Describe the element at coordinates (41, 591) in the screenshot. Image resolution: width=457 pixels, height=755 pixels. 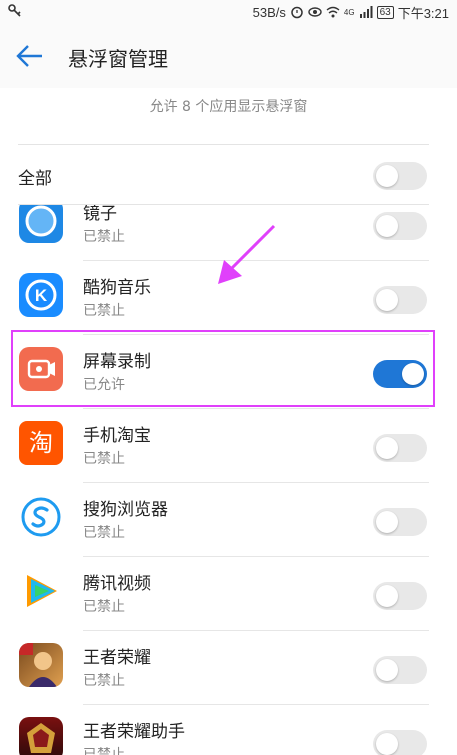
I see `tencent-video-icon` at that location.